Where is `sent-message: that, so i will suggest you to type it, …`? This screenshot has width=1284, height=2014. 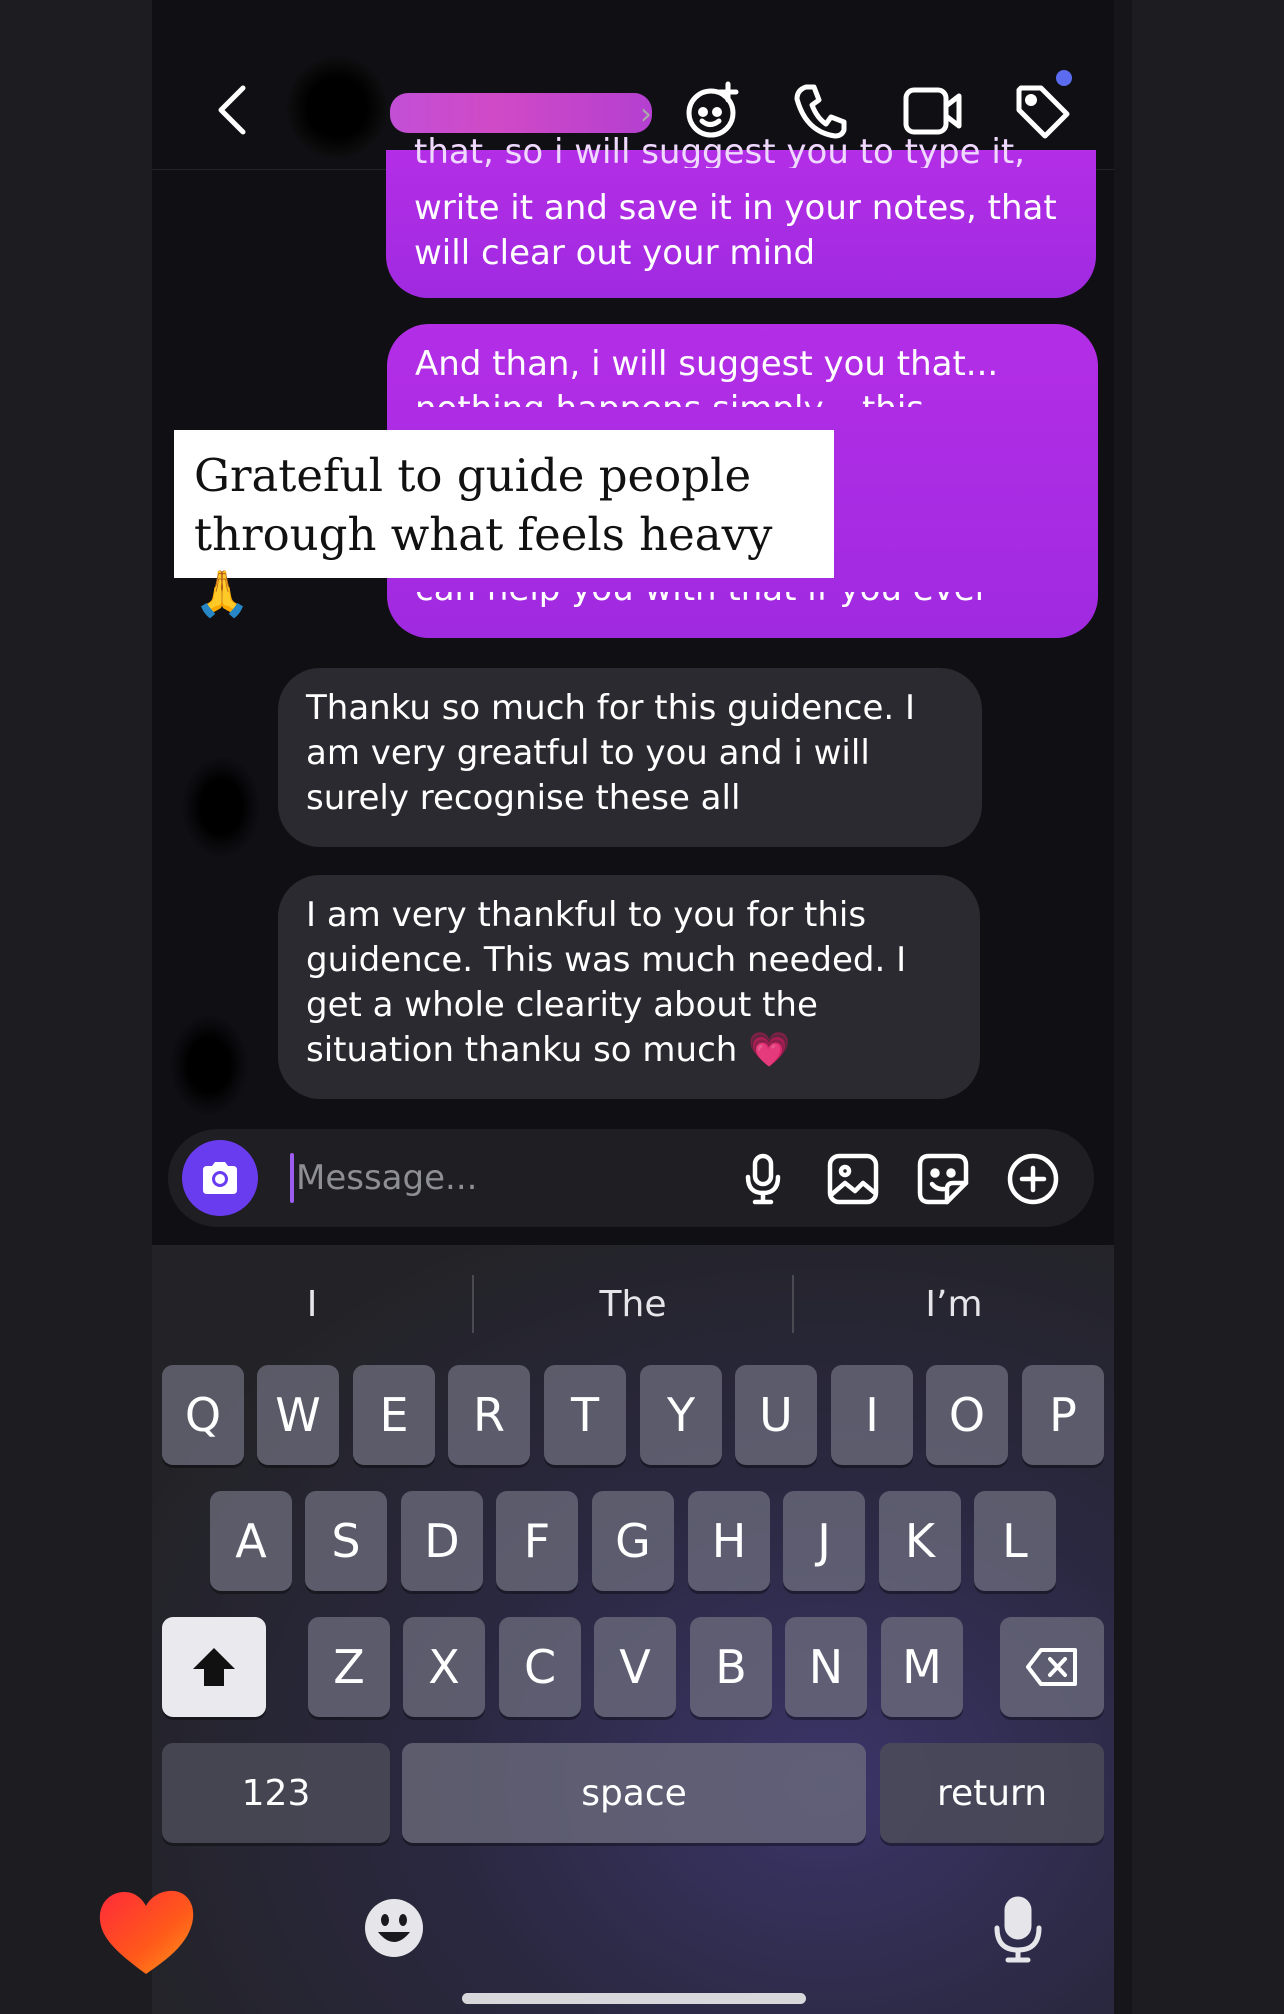
sent-message: that, so i will suggest you to type it, … is located at coordinates (741, 215).